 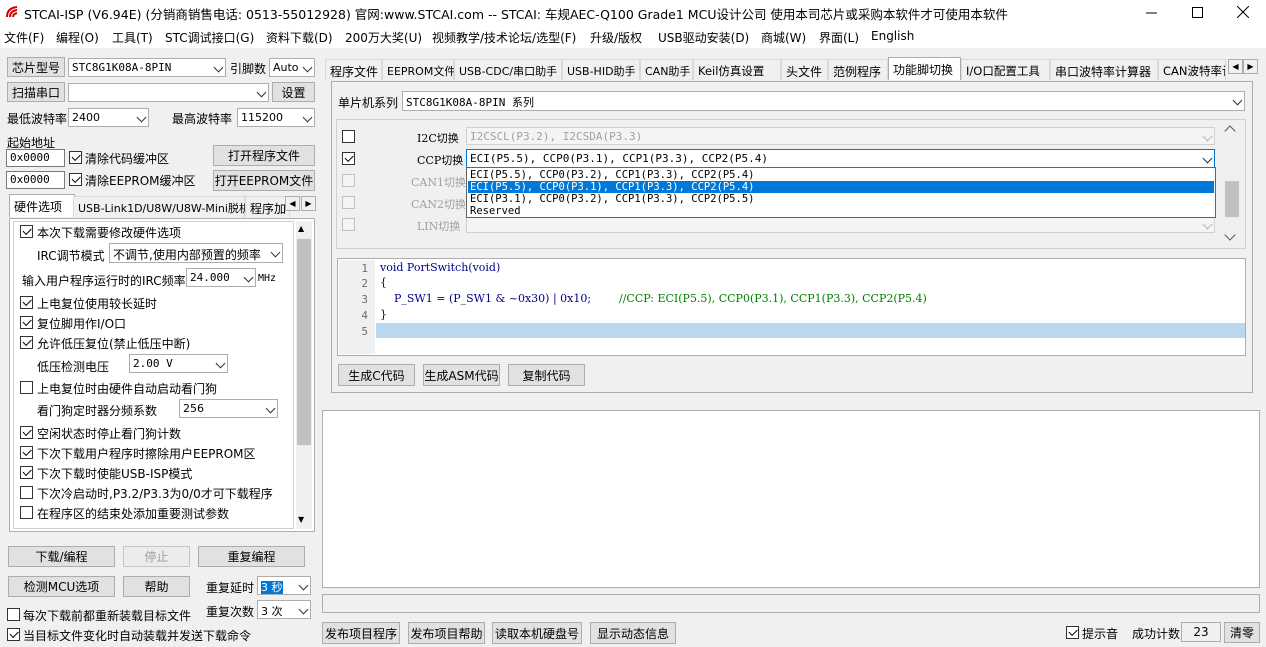 What do you see at coordinates (841, 211) in the screenshot?
I see `dropdown-option: Reserved` at bounding box center [841, 211].